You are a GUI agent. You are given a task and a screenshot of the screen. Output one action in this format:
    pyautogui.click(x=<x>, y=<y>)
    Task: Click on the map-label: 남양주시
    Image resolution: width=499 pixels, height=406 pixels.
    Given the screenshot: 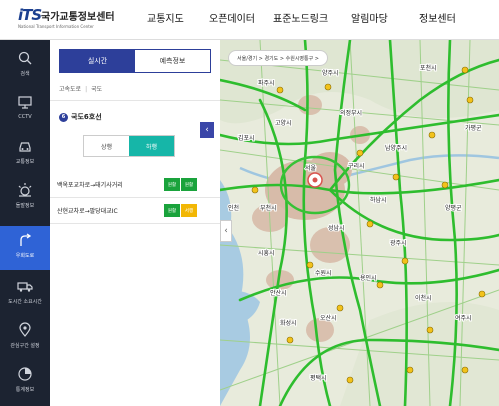 What is the action you would take?
    pyautogui.click(x=396, y=148)
    